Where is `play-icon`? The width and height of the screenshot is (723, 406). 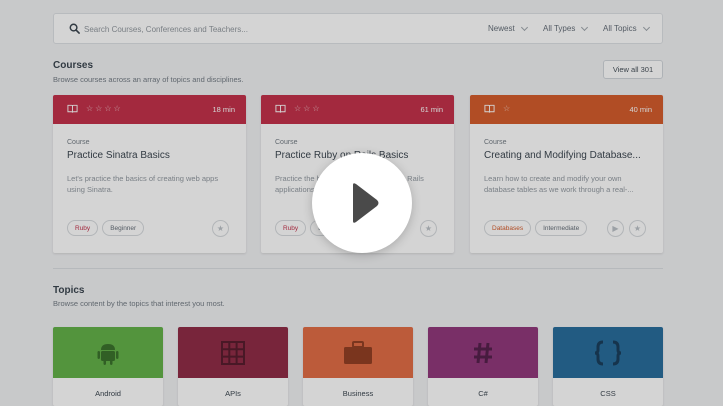 play-icon is located at coordinates (366, 203).